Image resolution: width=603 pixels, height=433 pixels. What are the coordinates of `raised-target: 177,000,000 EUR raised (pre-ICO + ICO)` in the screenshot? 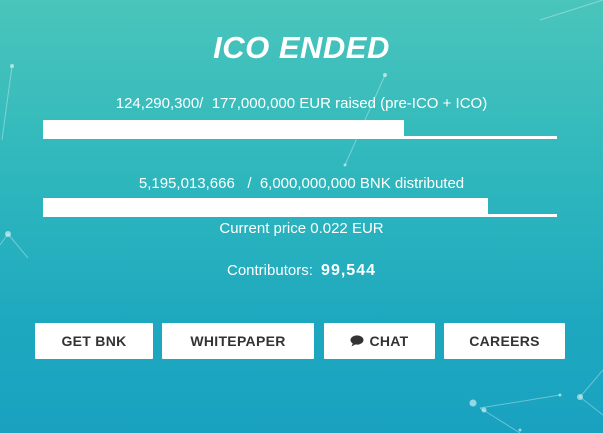 It's located at (349, 103).